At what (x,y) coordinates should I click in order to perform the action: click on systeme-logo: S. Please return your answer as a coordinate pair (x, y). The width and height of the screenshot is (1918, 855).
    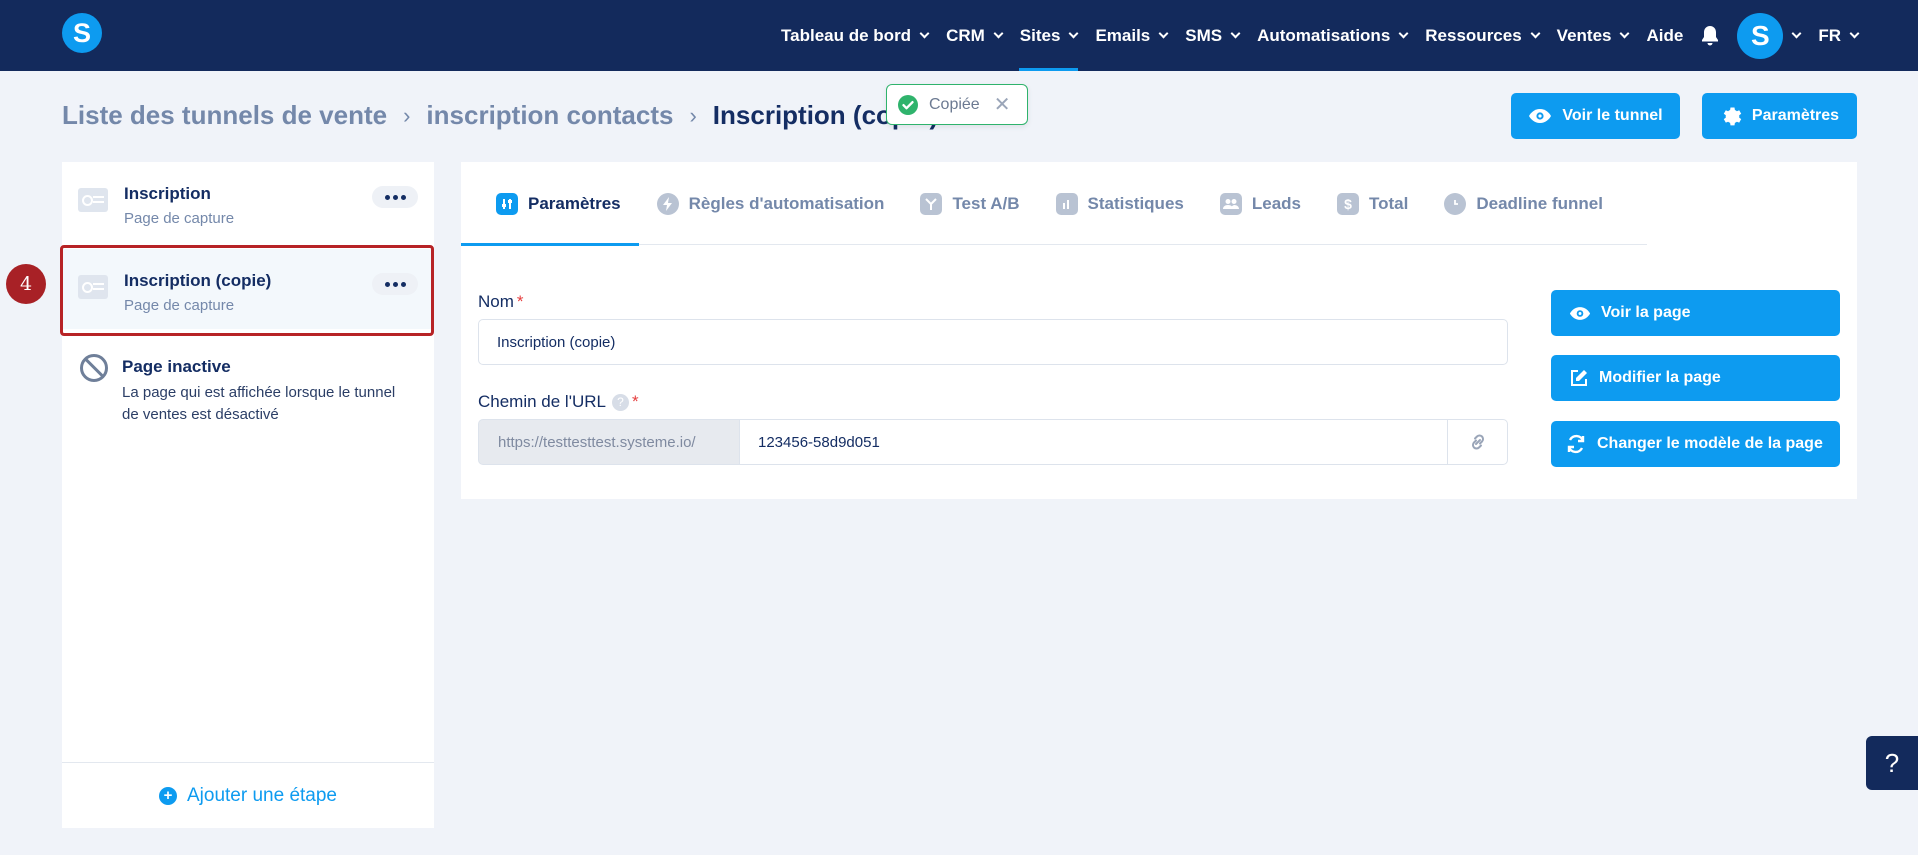
    Looking at the image, I should click on (82, 33).